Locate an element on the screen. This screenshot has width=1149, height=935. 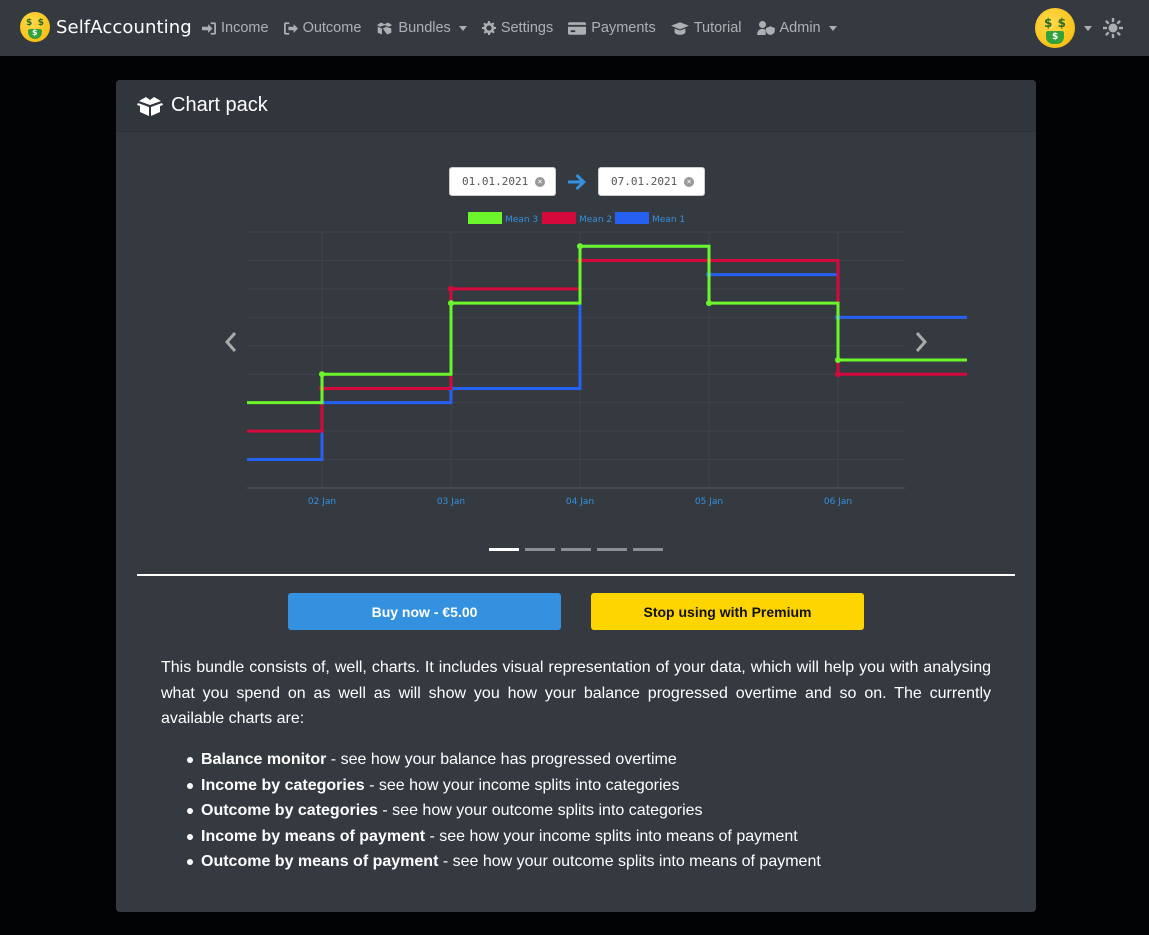
user-avatar: $ $ is located at coordinates (1055, 28).